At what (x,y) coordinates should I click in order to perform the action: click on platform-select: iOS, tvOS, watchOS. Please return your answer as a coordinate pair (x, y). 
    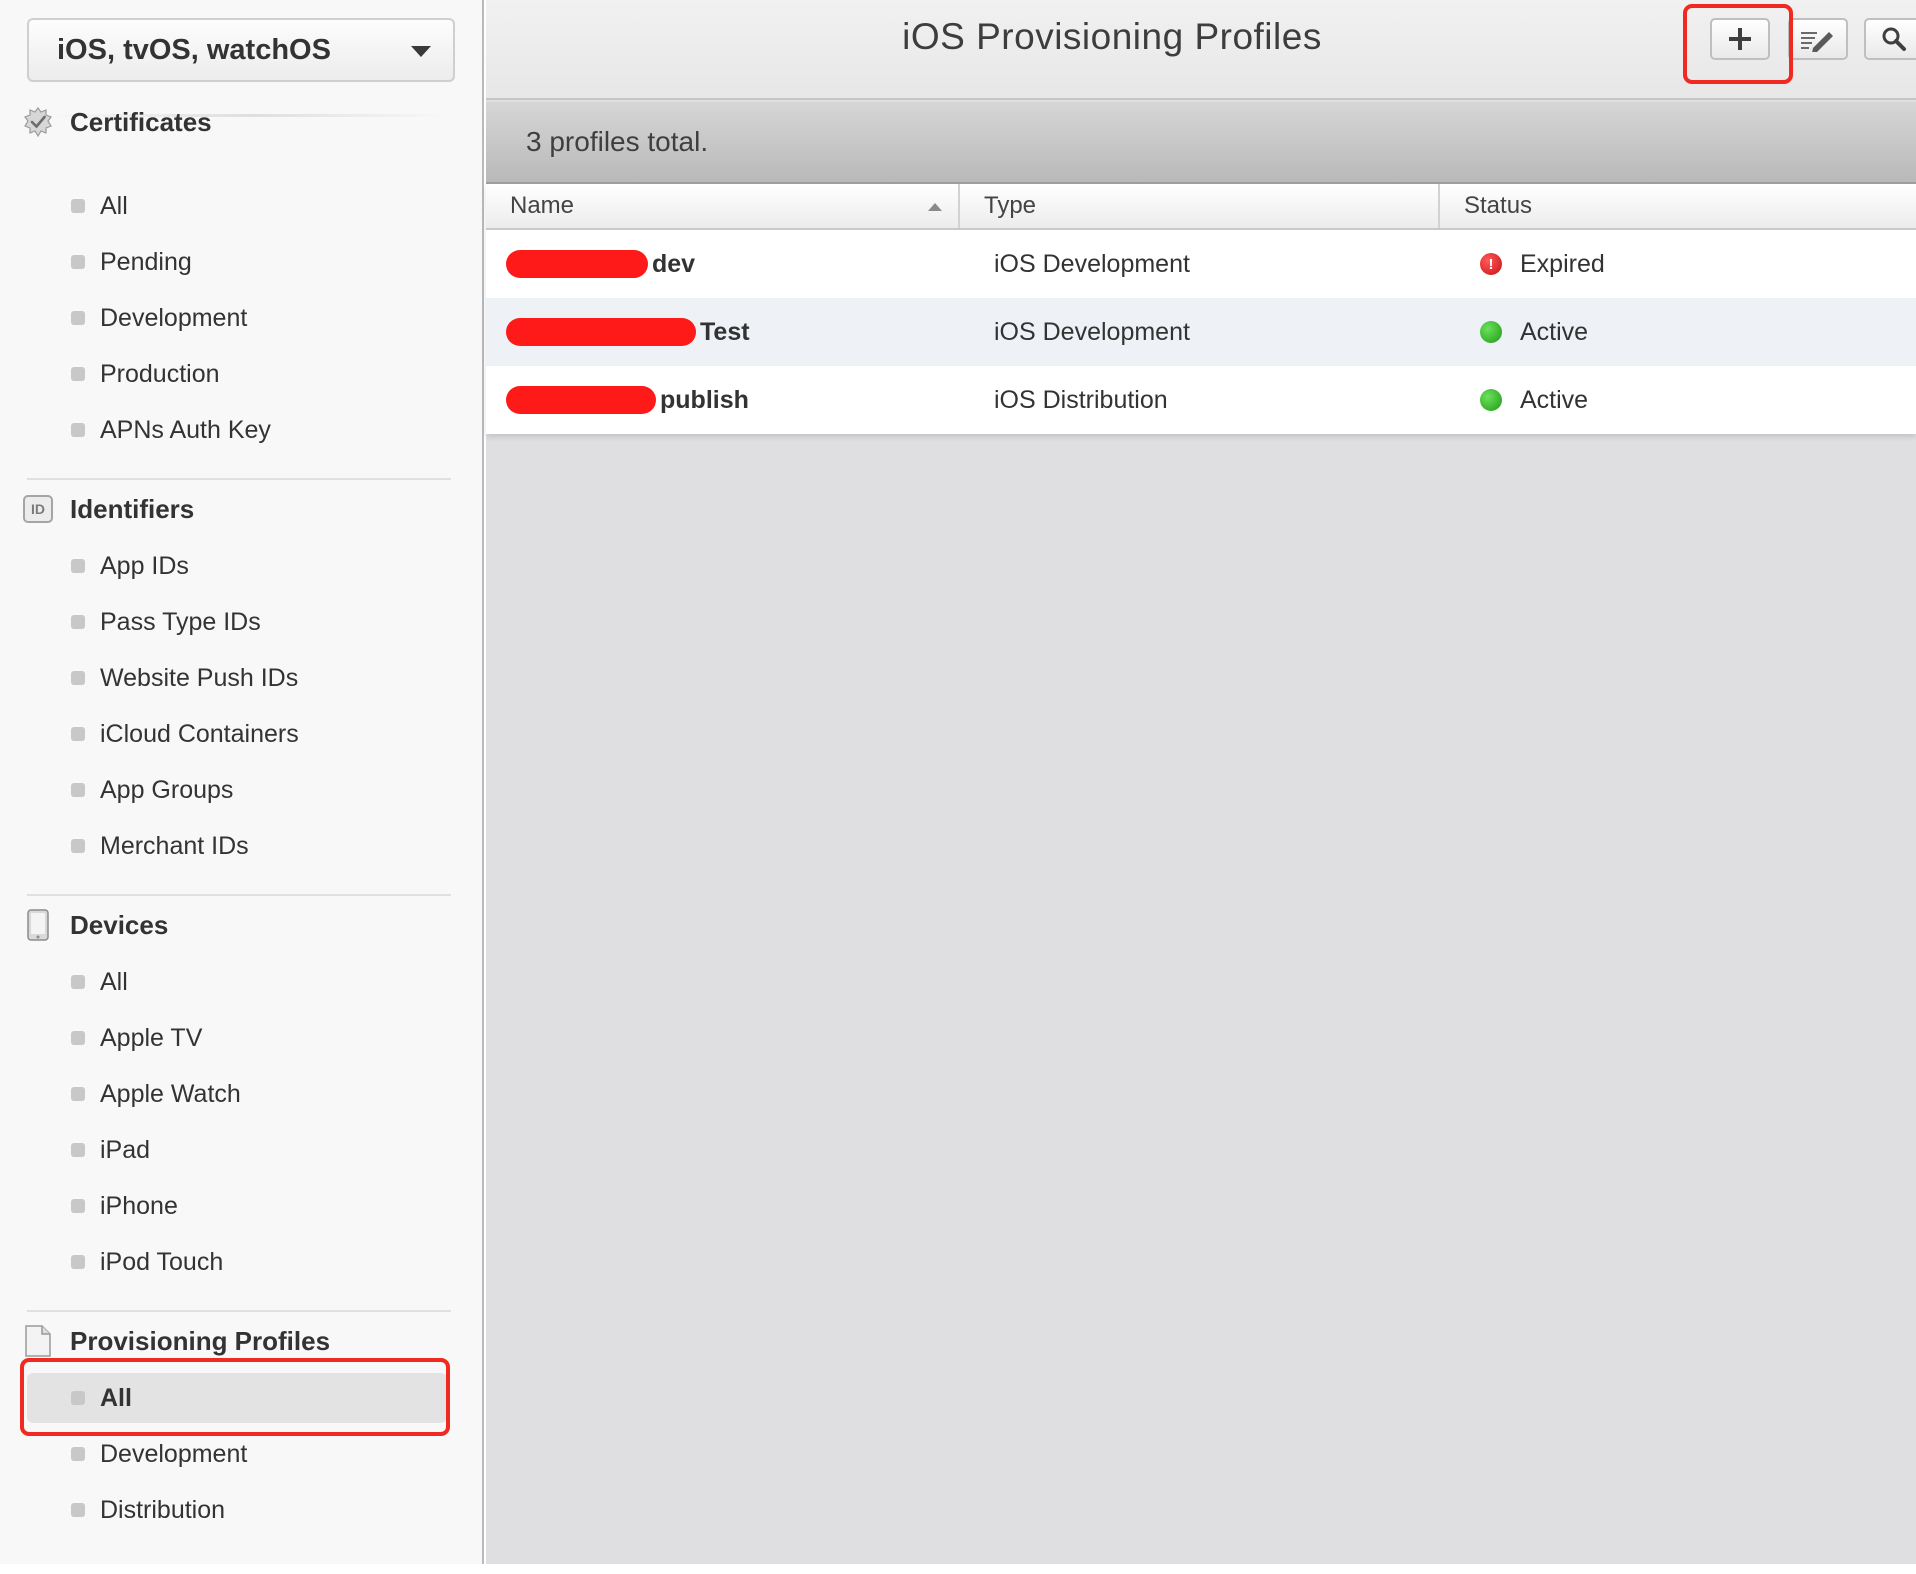
    Looking at the image, I should click on (241, 50).